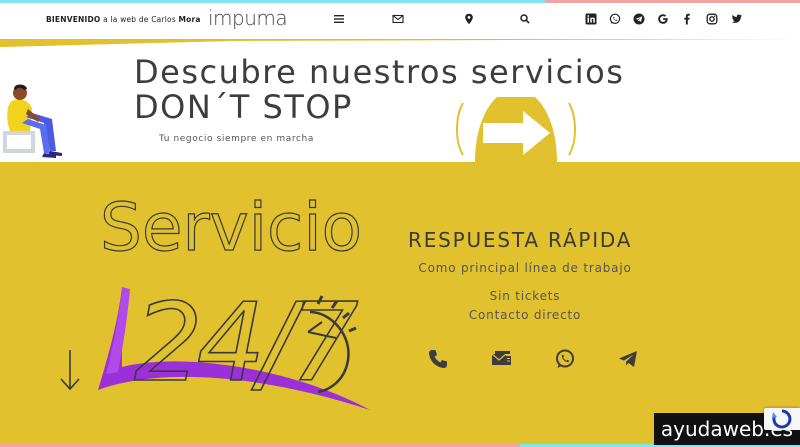  Describe the element at coordinates (628, 359) in the screenshot. I see `telegram-contact-icon` at that location.